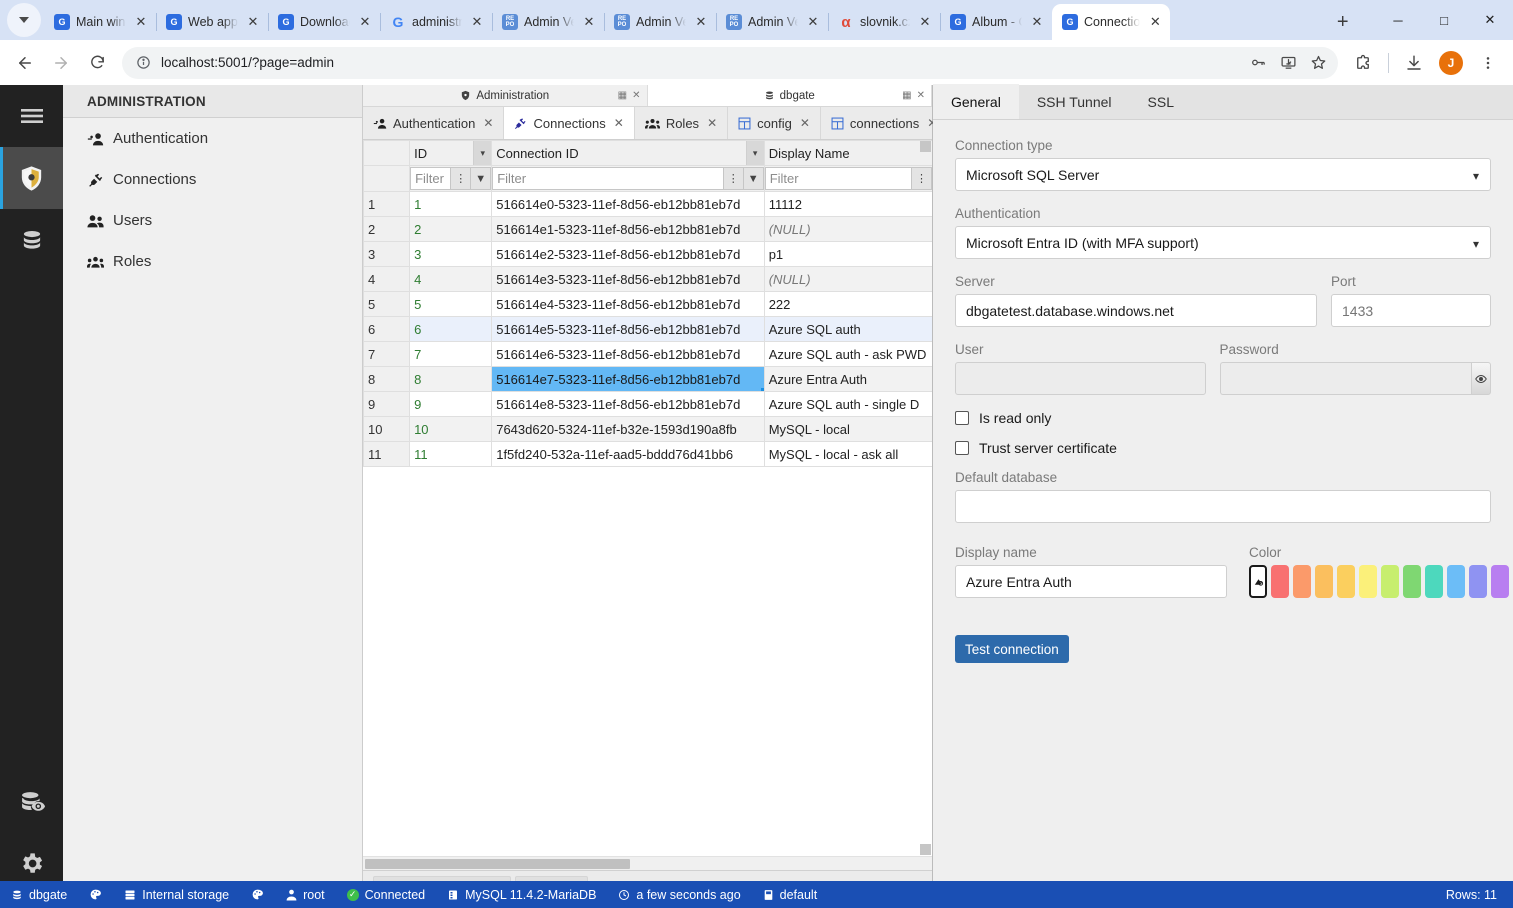 Image resolution: width=1513 pixels, height=908 pixels. I want to click on cell-id: 9, so click(451, 404).